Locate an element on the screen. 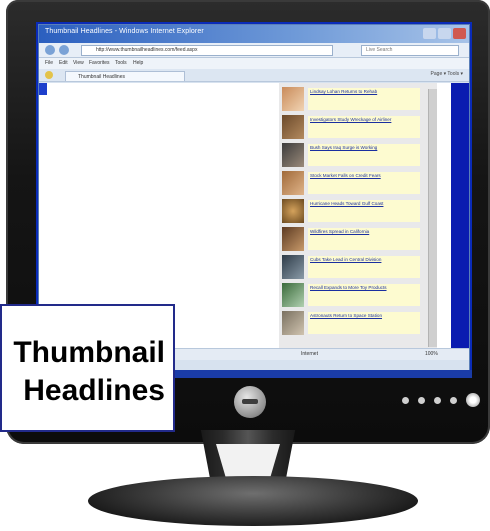 Image resolution: width=490 pixels, height=531 pixels. tab-thumbnail-headlines: Thumbnail Headlines is located at coordinates (125, 76).